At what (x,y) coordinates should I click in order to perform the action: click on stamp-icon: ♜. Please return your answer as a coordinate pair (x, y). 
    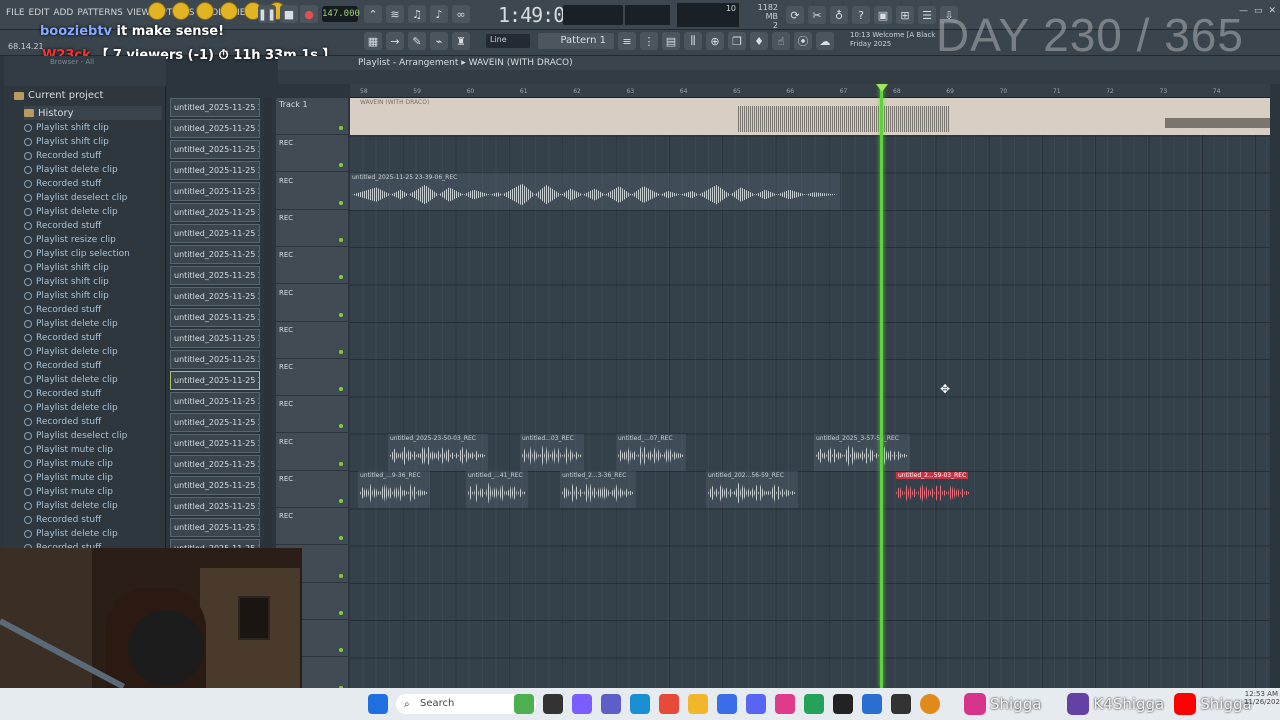
    Looking at the image, I should click on (461, 41).